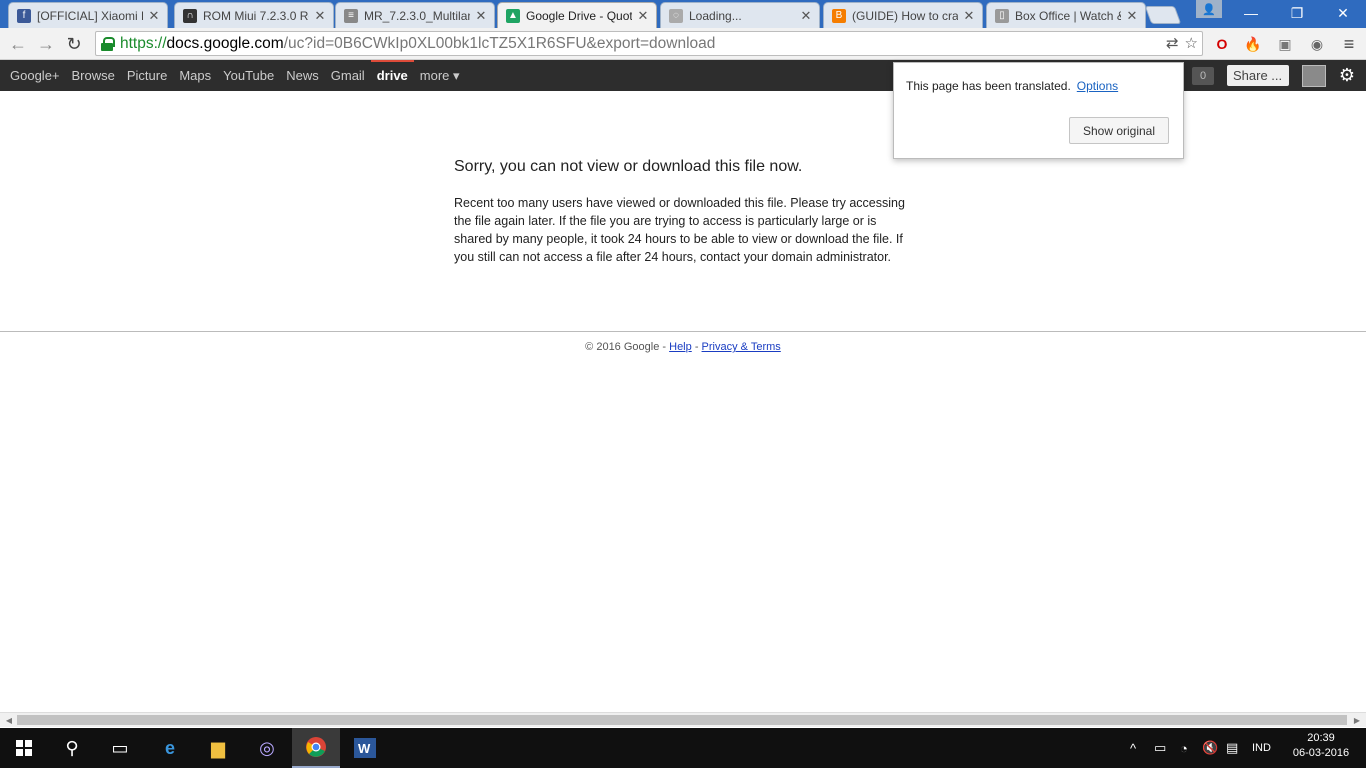 The image size is (1366, 768). I want to click on gbar-item-drive: drive, so click(392, 75).